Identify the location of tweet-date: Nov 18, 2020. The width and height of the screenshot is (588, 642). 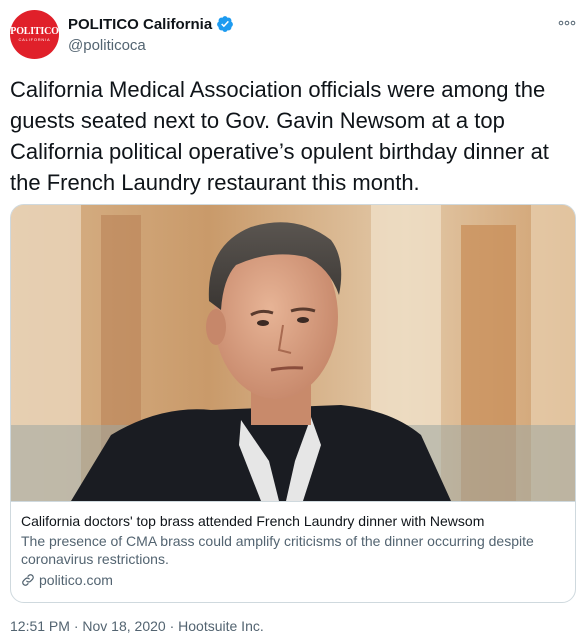
(123, 626).